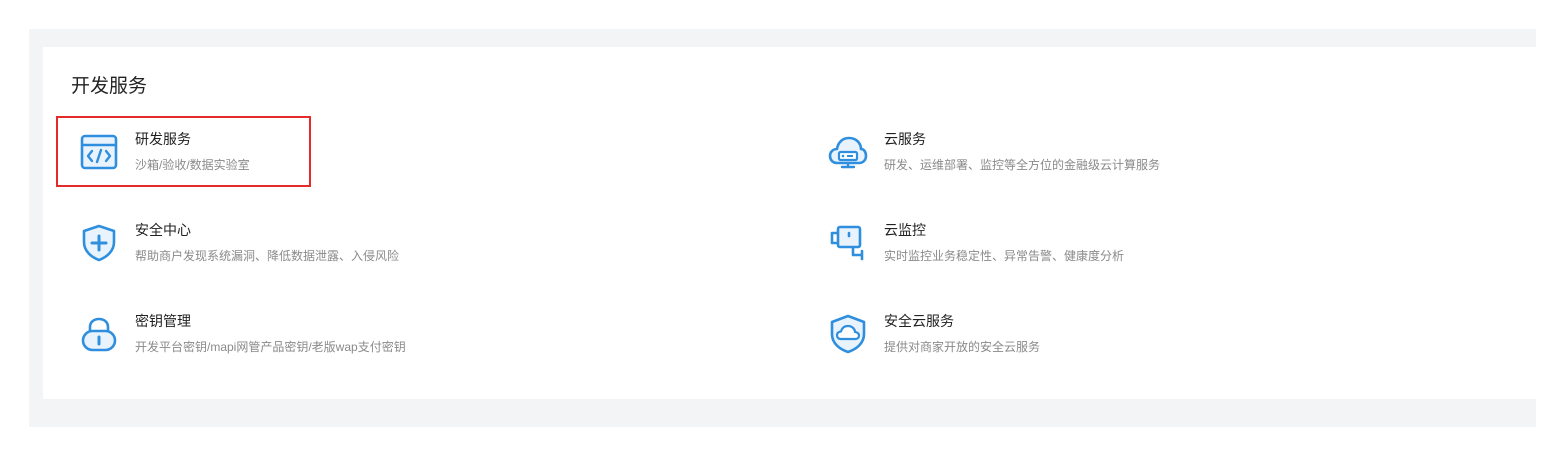 This screenshot has width=1565, height=454. Describe the element at coordinates (1004, 256) in the screenshot. I see `service-desc: 实时监控业务稳定性、异常告警、健康度分析` at that location.